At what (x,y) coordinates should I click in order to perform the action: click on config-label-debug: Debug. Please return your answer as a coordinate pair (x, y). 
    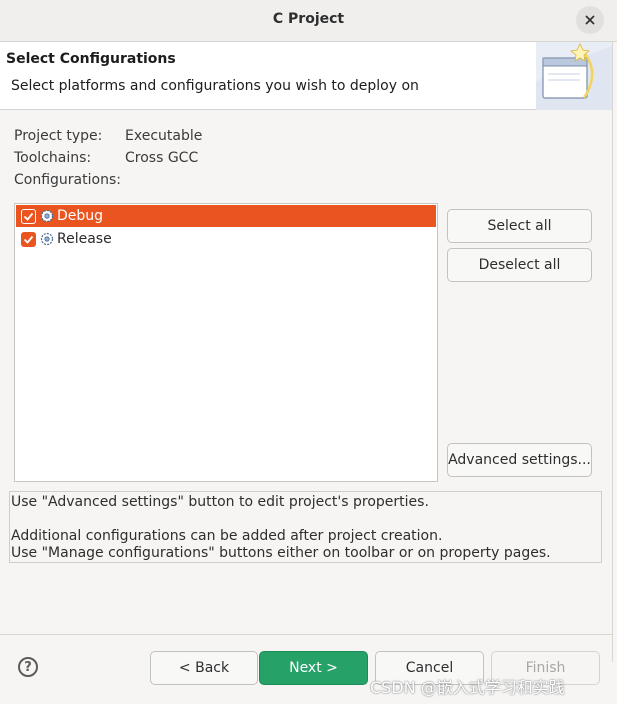
    Looking at the image, I should click on (80, 216).